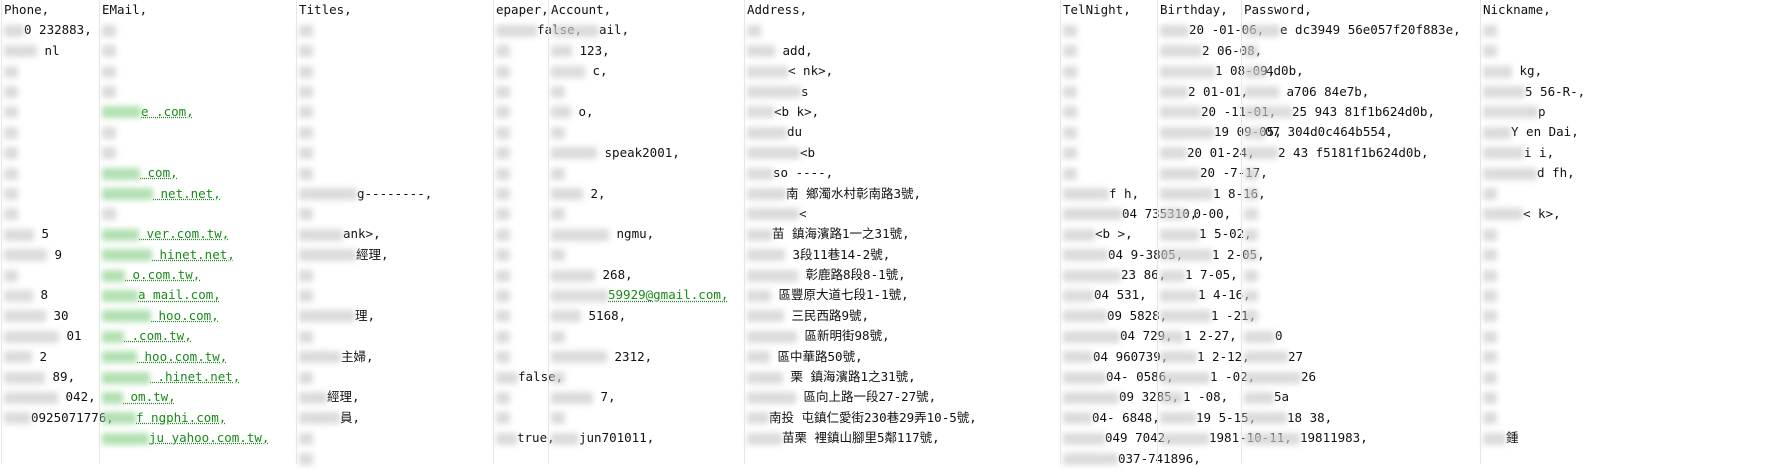 The width and height of the screenshot is (1791, 469). I want to click on cell-text: 7,, so click(604, 397).